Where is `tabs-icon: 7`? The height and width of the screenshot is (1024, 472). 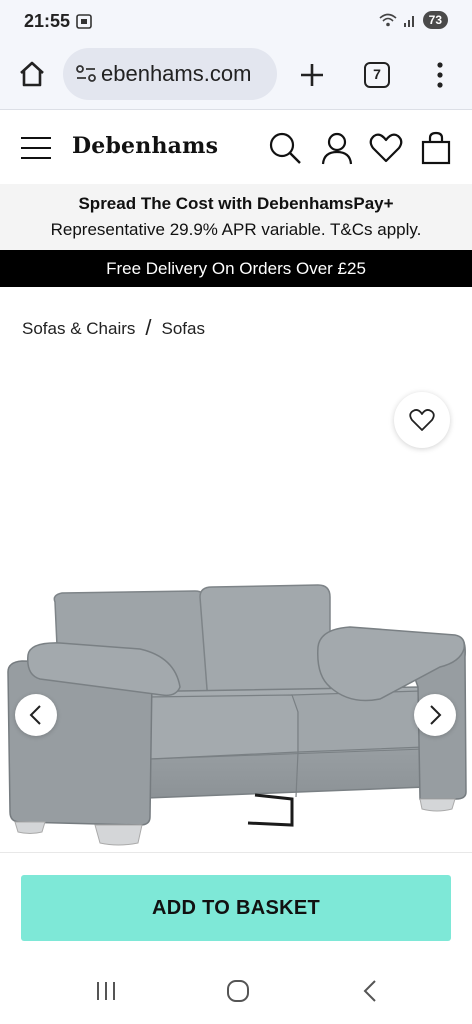 tabs-icon: 7 is located at coordinates (377, 75).